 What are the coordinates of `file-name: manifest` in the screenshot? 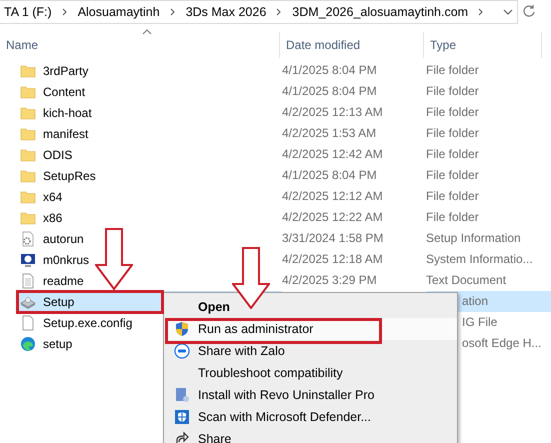 It's located at (86, 133).